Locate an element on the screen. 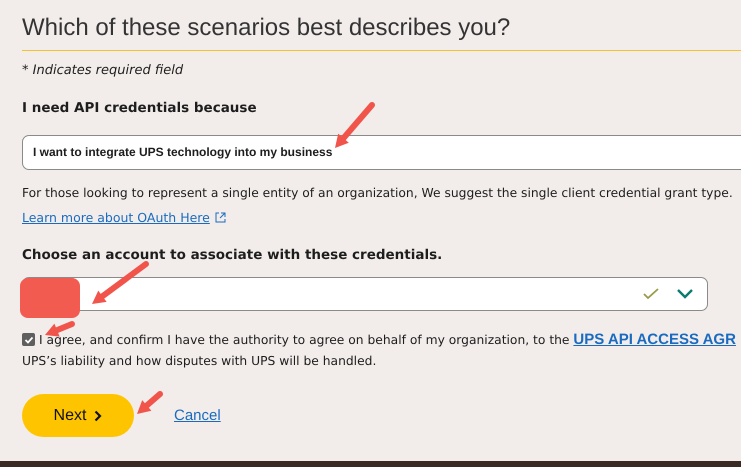  chevron-right-icon is located at coordinates (98, 416).